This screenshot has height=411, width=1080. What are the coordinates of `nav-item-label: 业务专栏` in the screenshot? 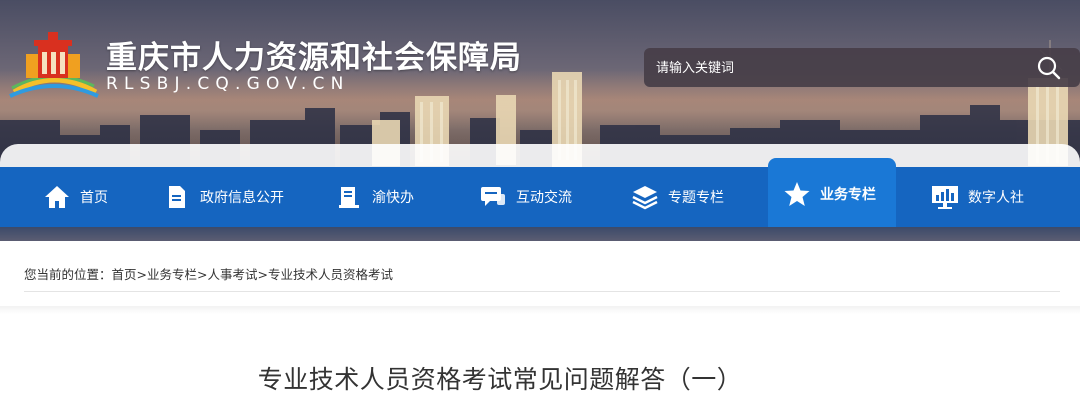 It's located at (848, 195).